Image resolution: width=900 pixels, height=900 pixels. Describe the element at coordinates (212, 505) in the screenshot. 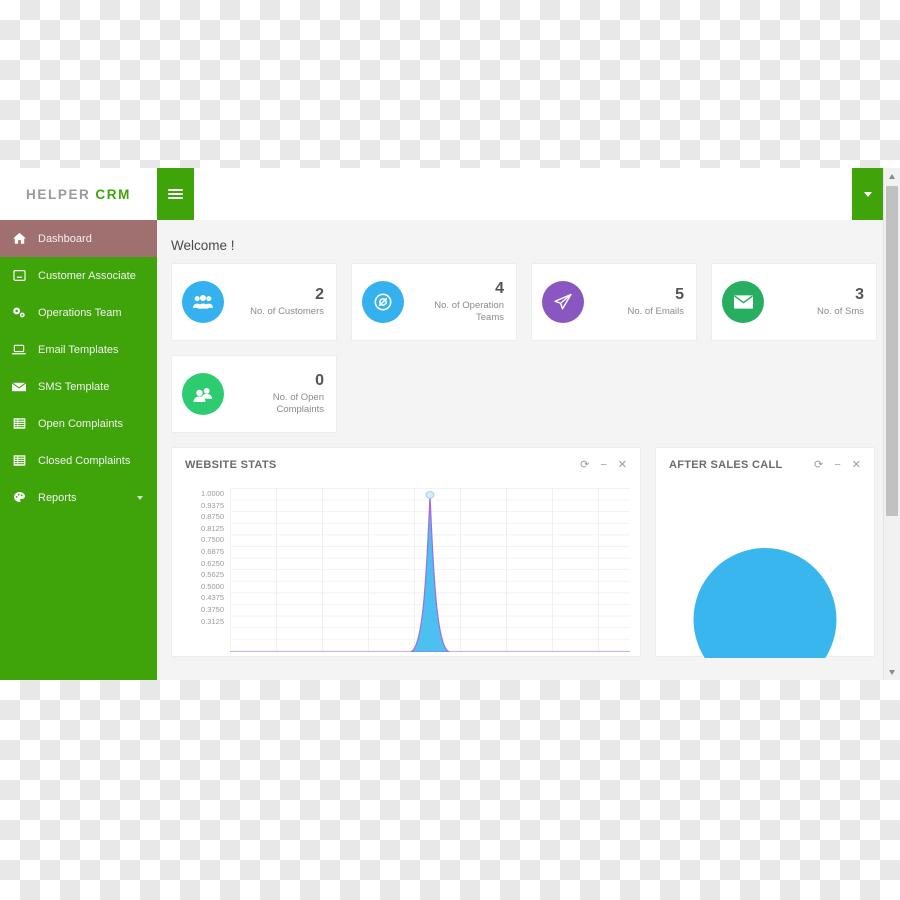

I see `y-tick: 0.9375` at that location.